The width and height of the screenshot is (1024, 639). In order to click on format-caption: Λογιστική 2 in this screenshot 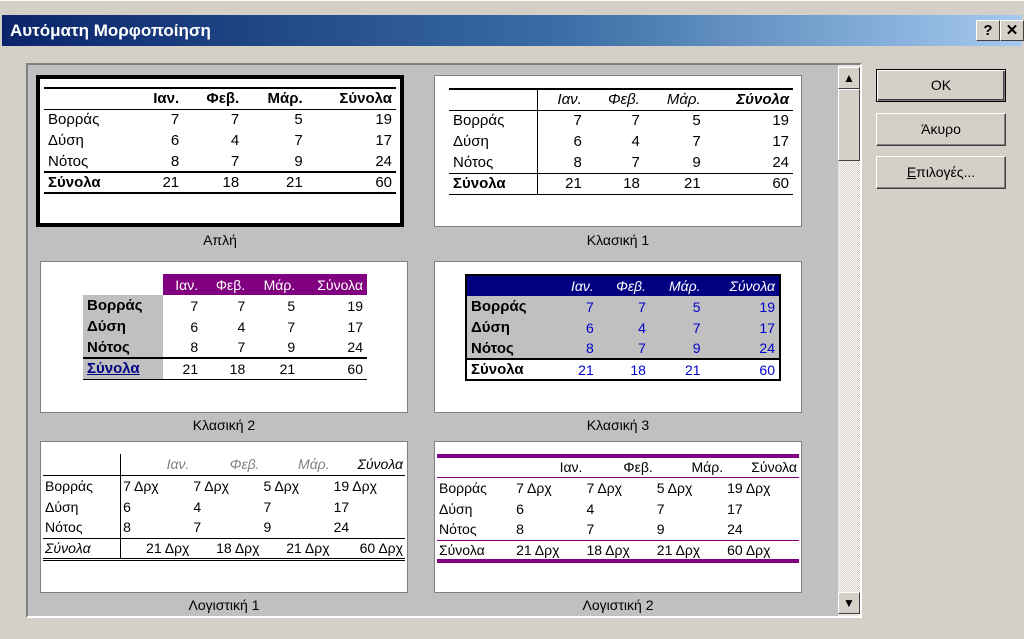, I will do `click(618, 605)`.